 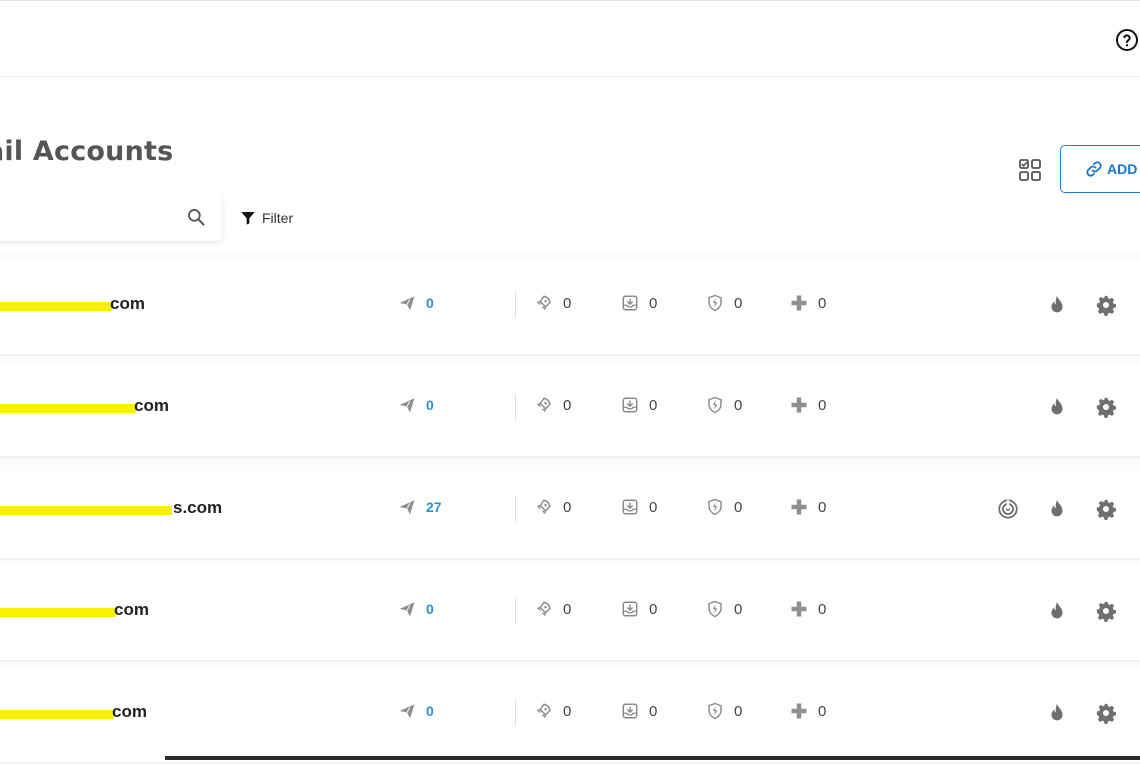 I want to click on search-icon, so click(x=196, y=217).